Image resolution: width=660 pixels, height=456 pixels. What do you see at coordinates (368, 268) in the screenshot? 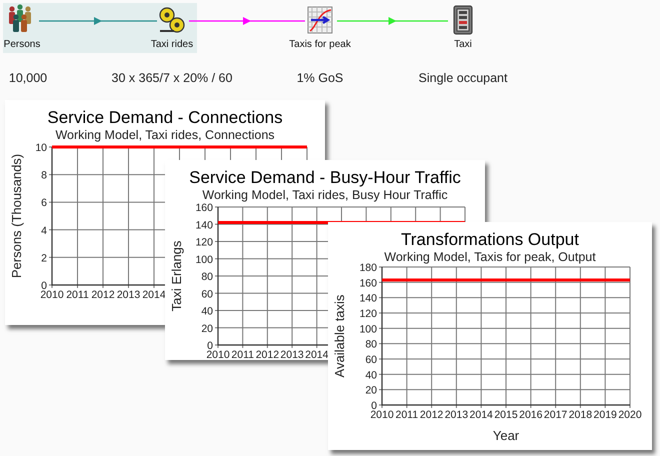
I see `axis-tick-label: 180` at bounding box center [368, 268].